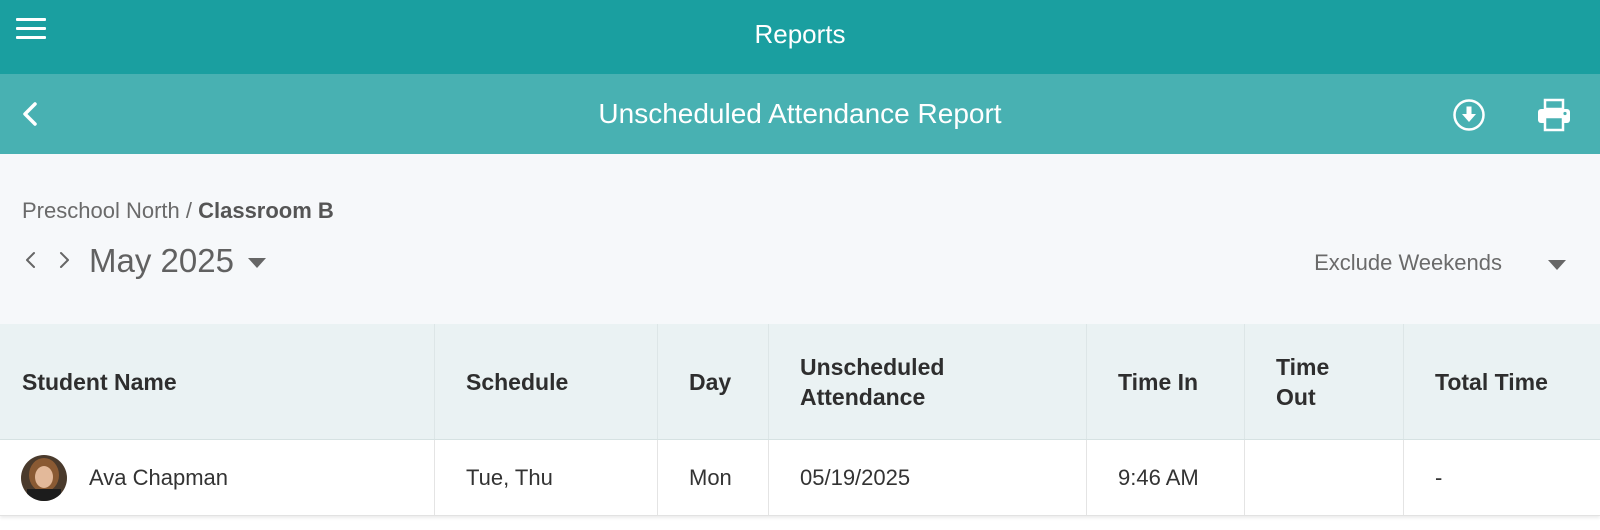 The image size is (1600, 530). I want to click on header-student-name: Student Name, so click(99, 381).